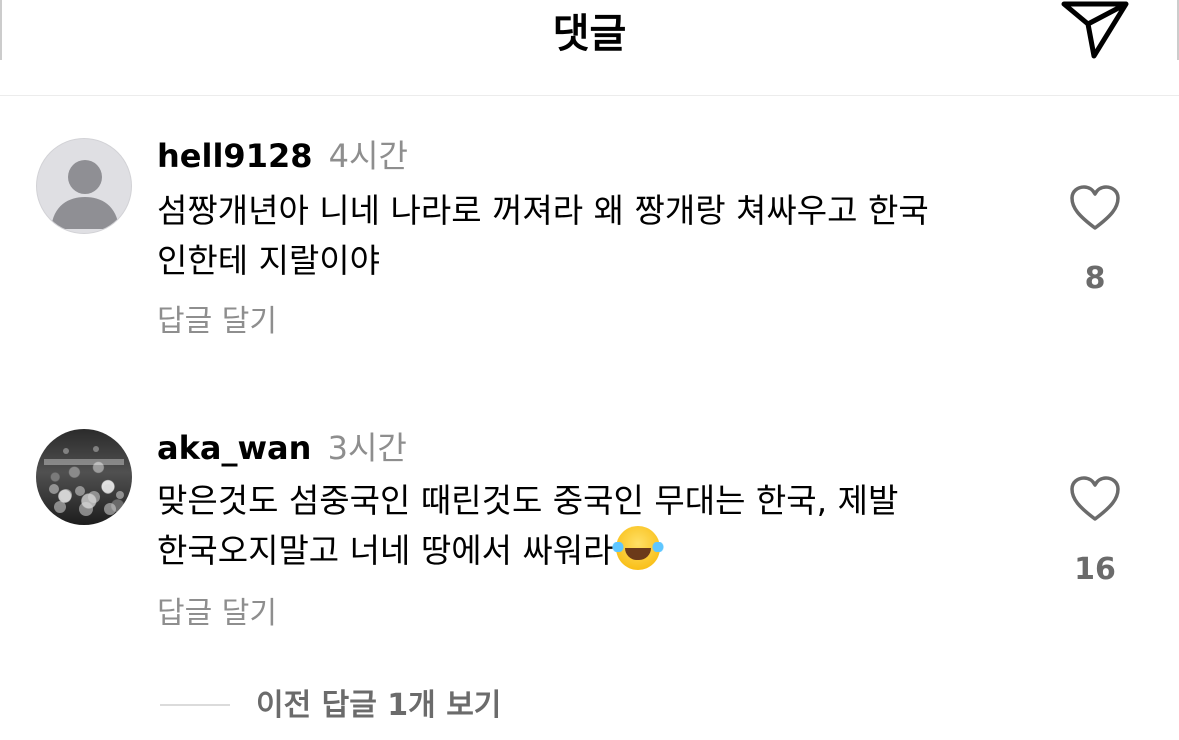  What do you see at coordinates (1095, 569) in the screenshot?
I see `like-count: 16` at bounding box center [1095, 569].